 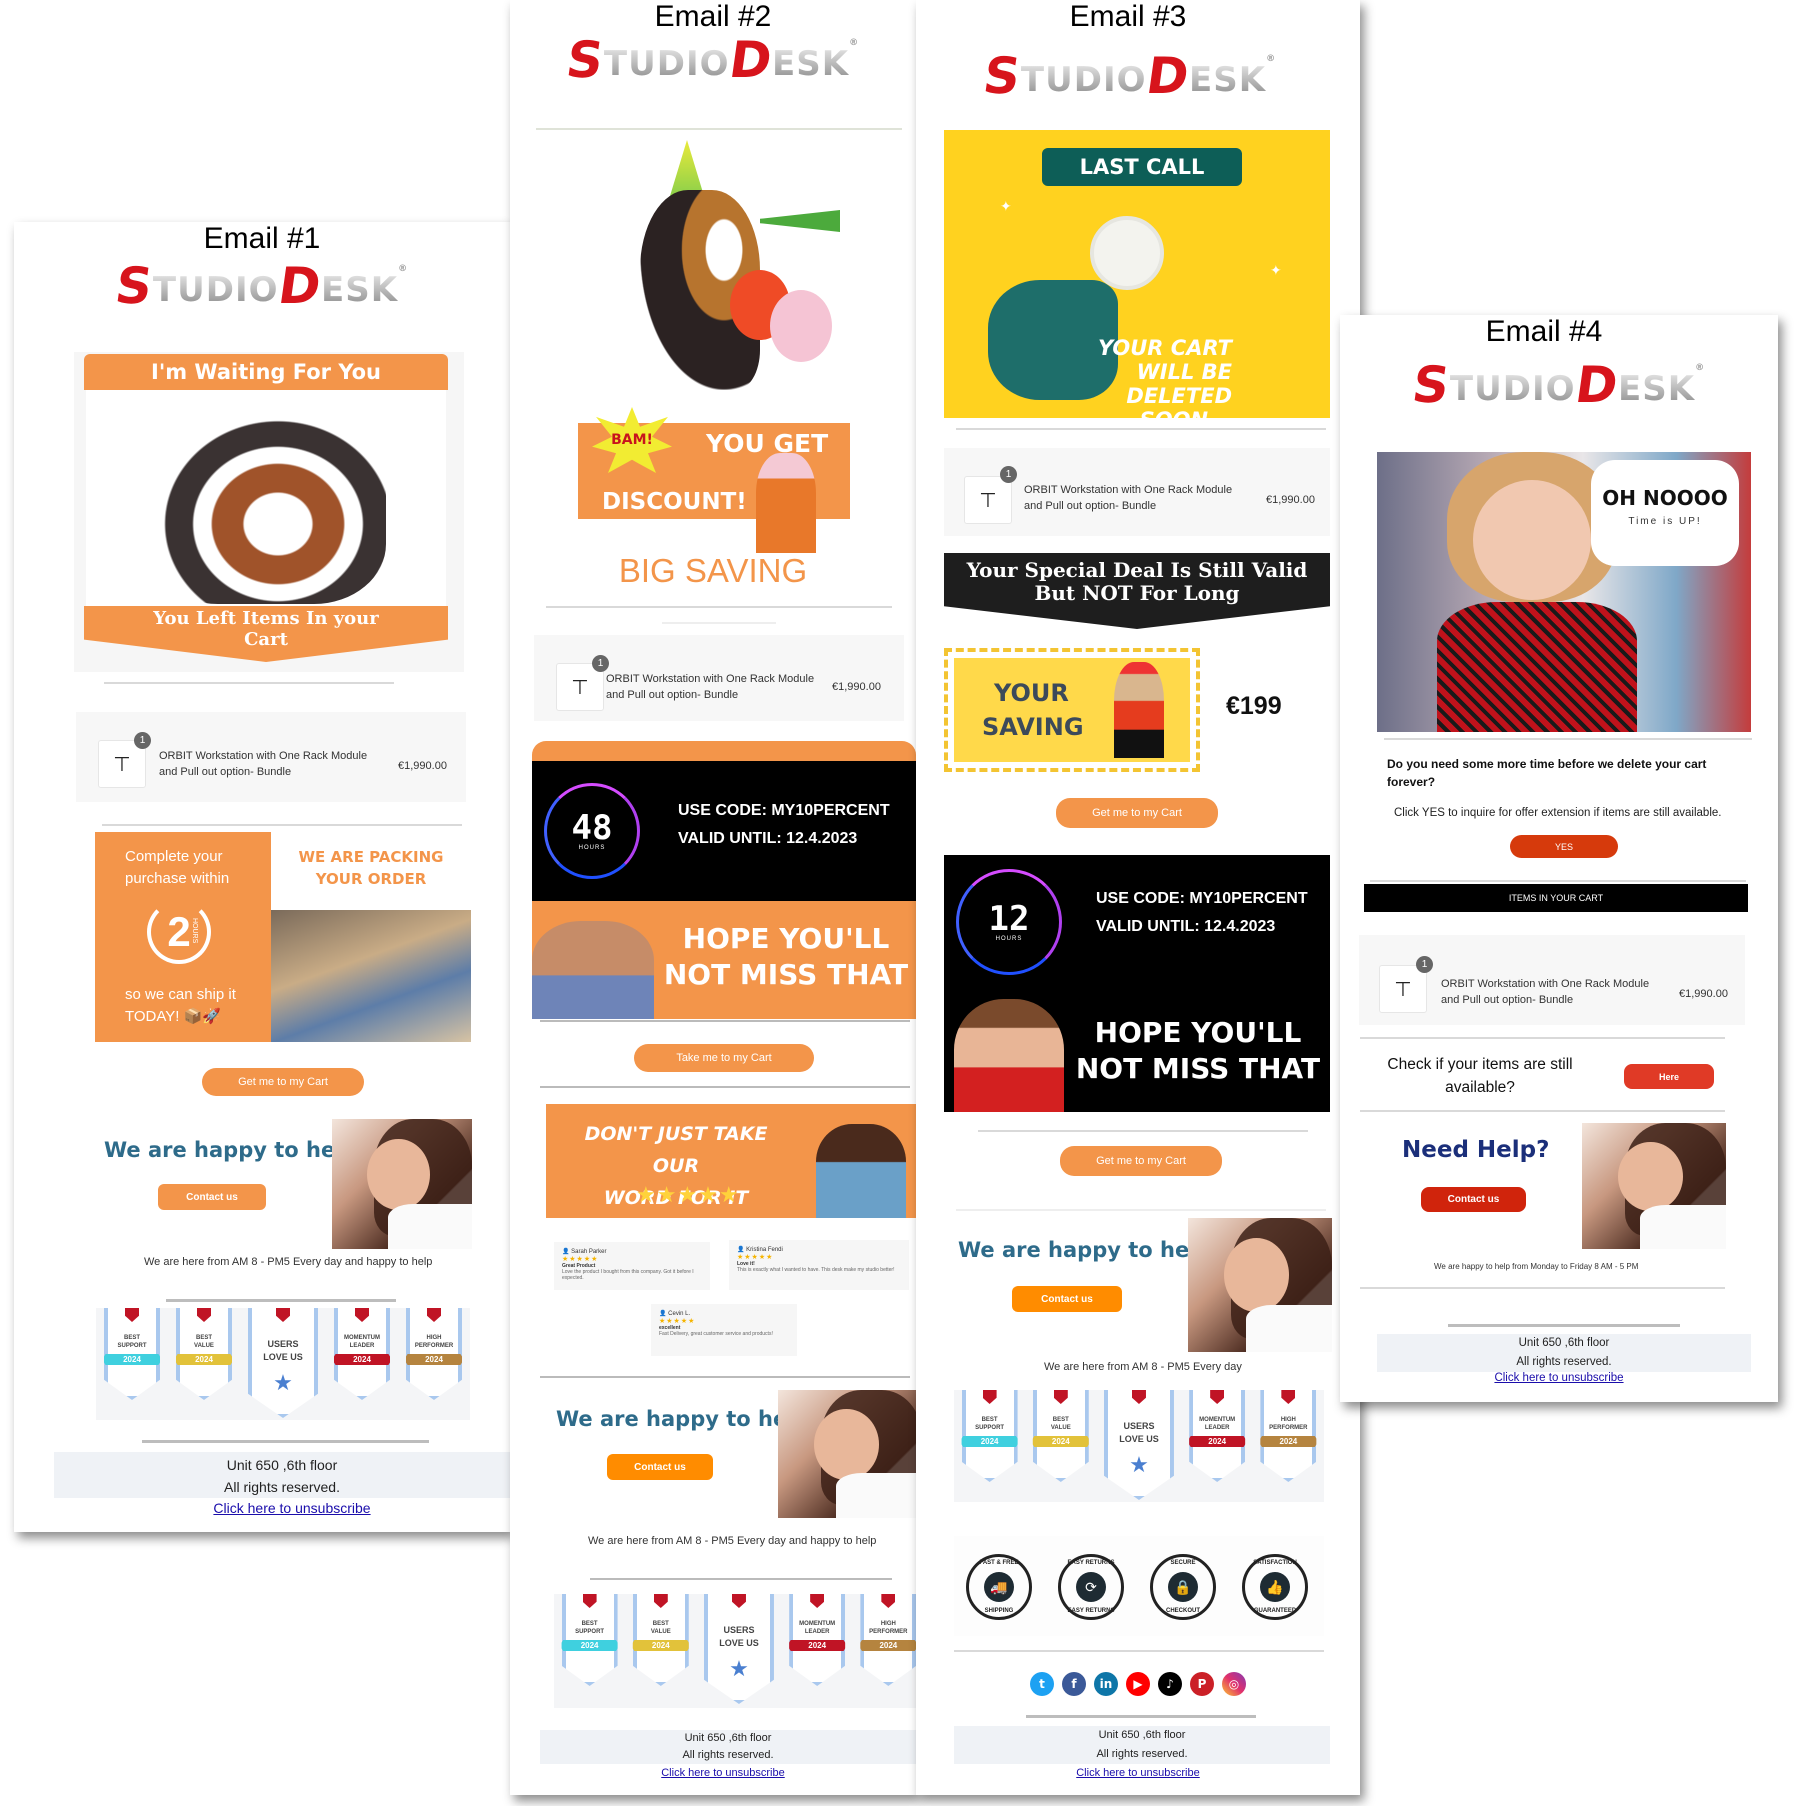 What do you see at coordinates (592, 831) in the screenshot?
I see `timer-48-hours: 48 HOURS` at bounding box center [592, 831].